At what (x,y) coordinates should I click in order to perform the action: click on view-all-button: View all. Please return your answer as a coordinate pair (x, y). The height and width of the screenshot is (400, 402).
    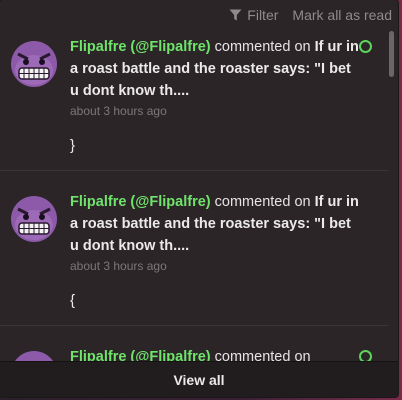
    Looking at the image, I should click on (198, 380).